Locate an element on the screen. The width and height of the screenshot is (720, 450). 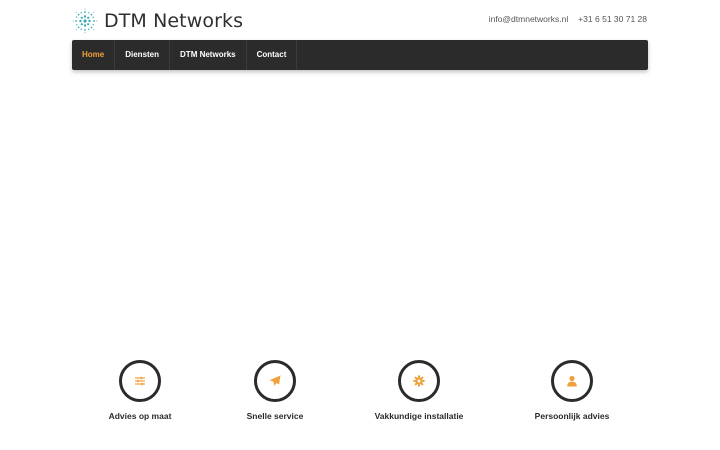
nav-item-dtm-networks: DTM Networks is located at coordinates (208, 55).